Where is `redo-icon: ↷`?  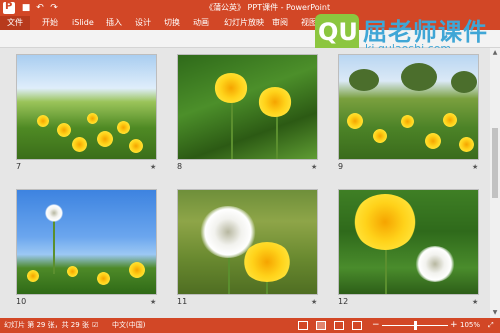
redo-icon: ↷ is located at coordinates (54, 8).